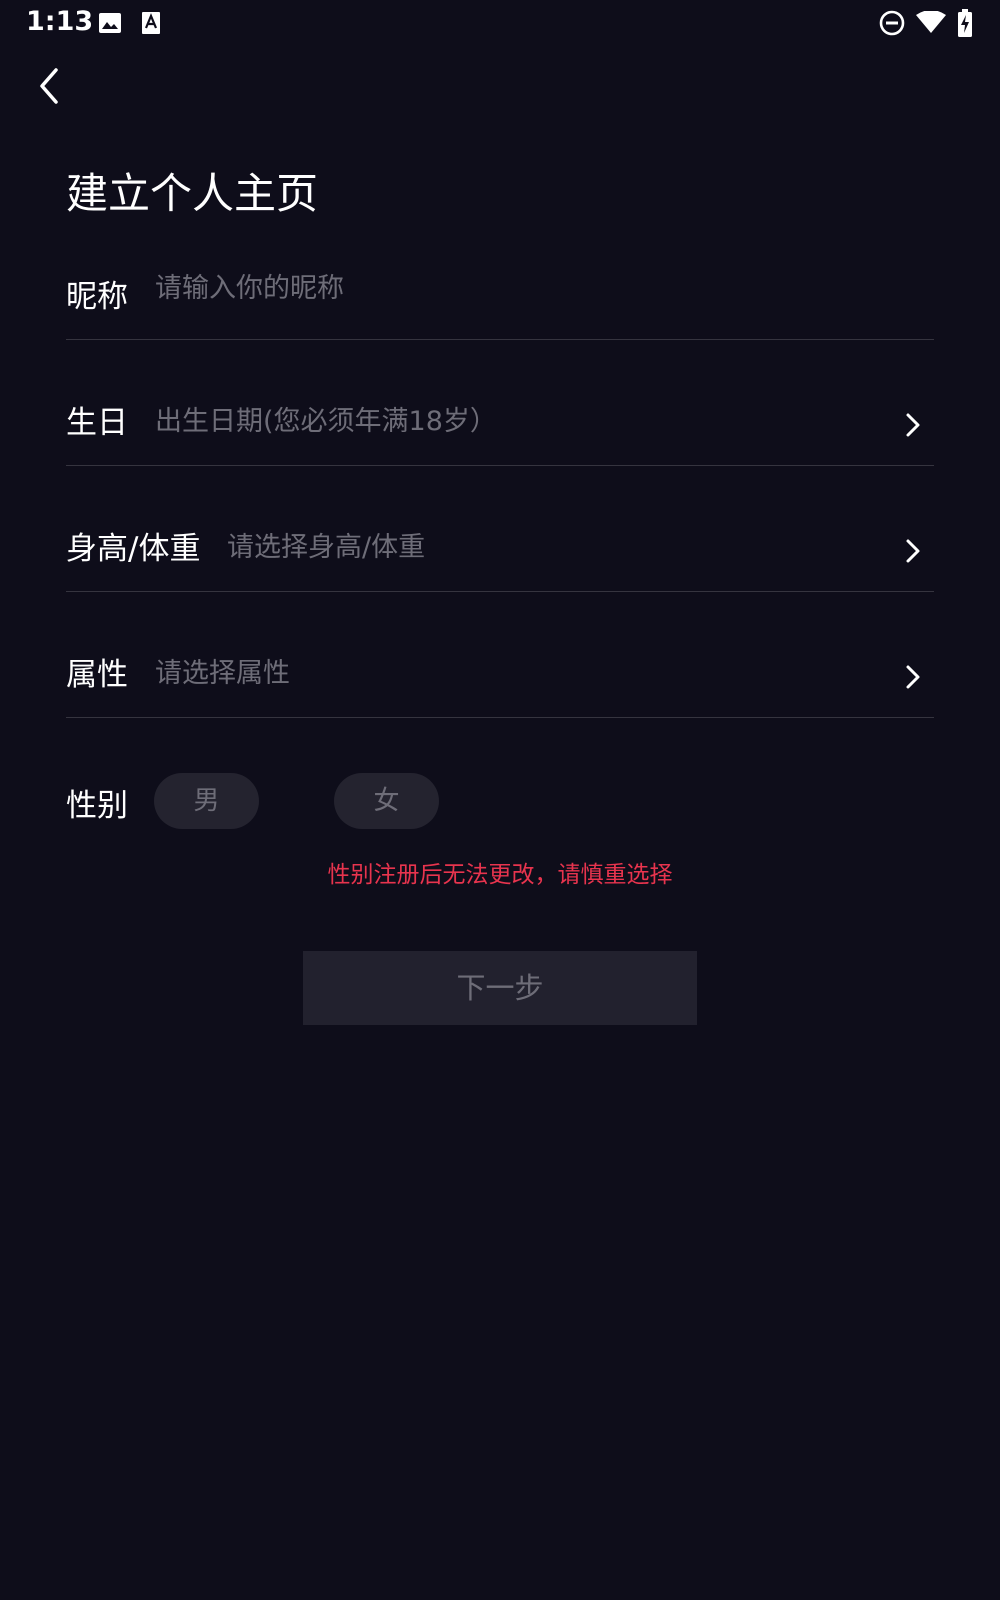 The height and width of the screenshot is (1600, 1000). Describe the element at coordinates (97, 675) in the screenshot. I see `attribute-label: 属性` at that location.